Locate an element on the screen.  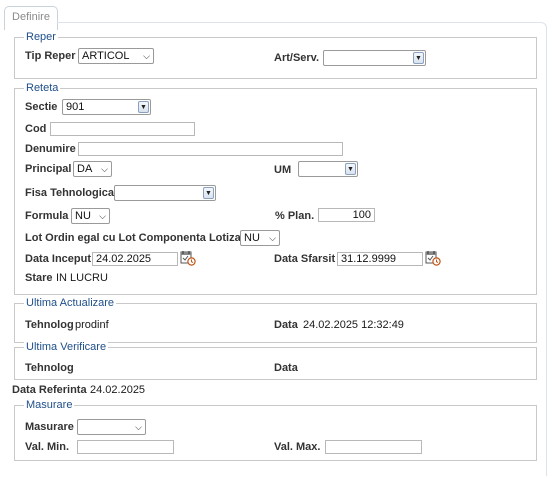
sectie-label: Sectie is located at coordinates (41, 107).